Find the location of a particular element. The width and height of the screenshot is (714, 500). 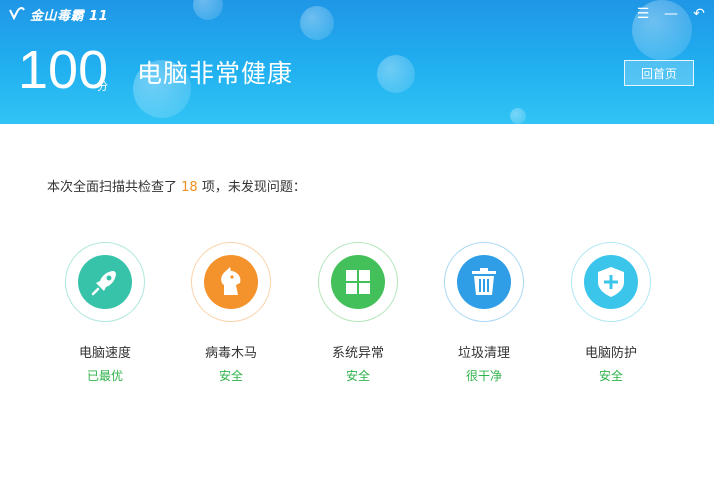

windows-icon is located at coordinates (358, 282).